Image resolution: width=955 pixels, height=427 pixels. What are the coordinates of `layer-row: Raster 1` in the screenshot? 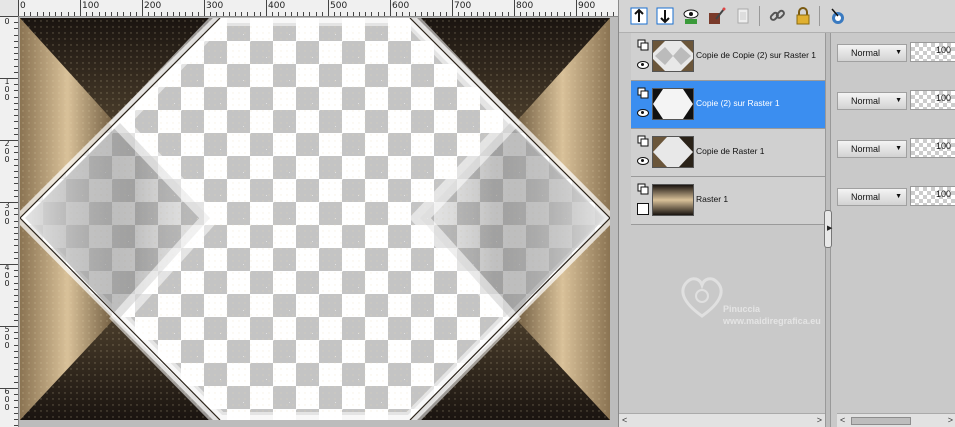 It's located at (730, 201).